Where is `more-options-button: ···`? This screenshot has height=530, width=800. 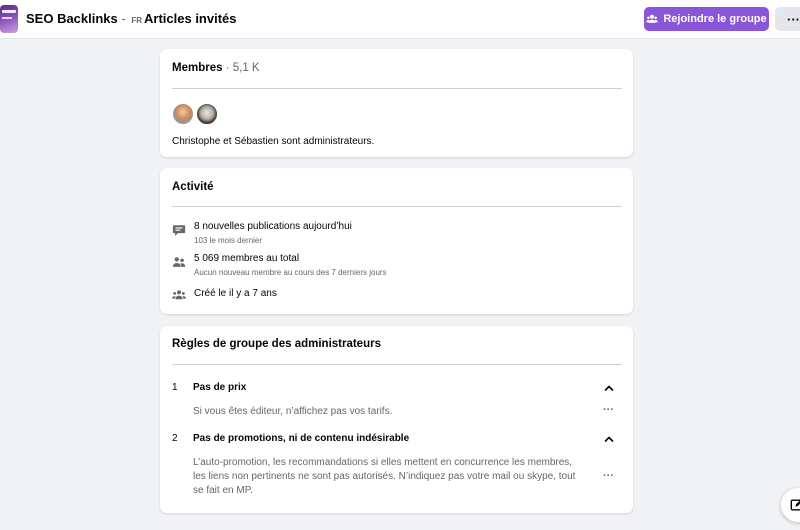 more-options-button: ··· is located at coordinates (787, 19).